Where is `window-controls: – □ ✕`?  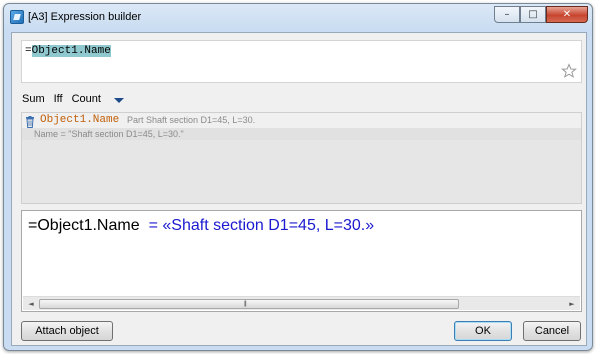
window-controls: – □ ✕ is located at coordinates (541, 15).